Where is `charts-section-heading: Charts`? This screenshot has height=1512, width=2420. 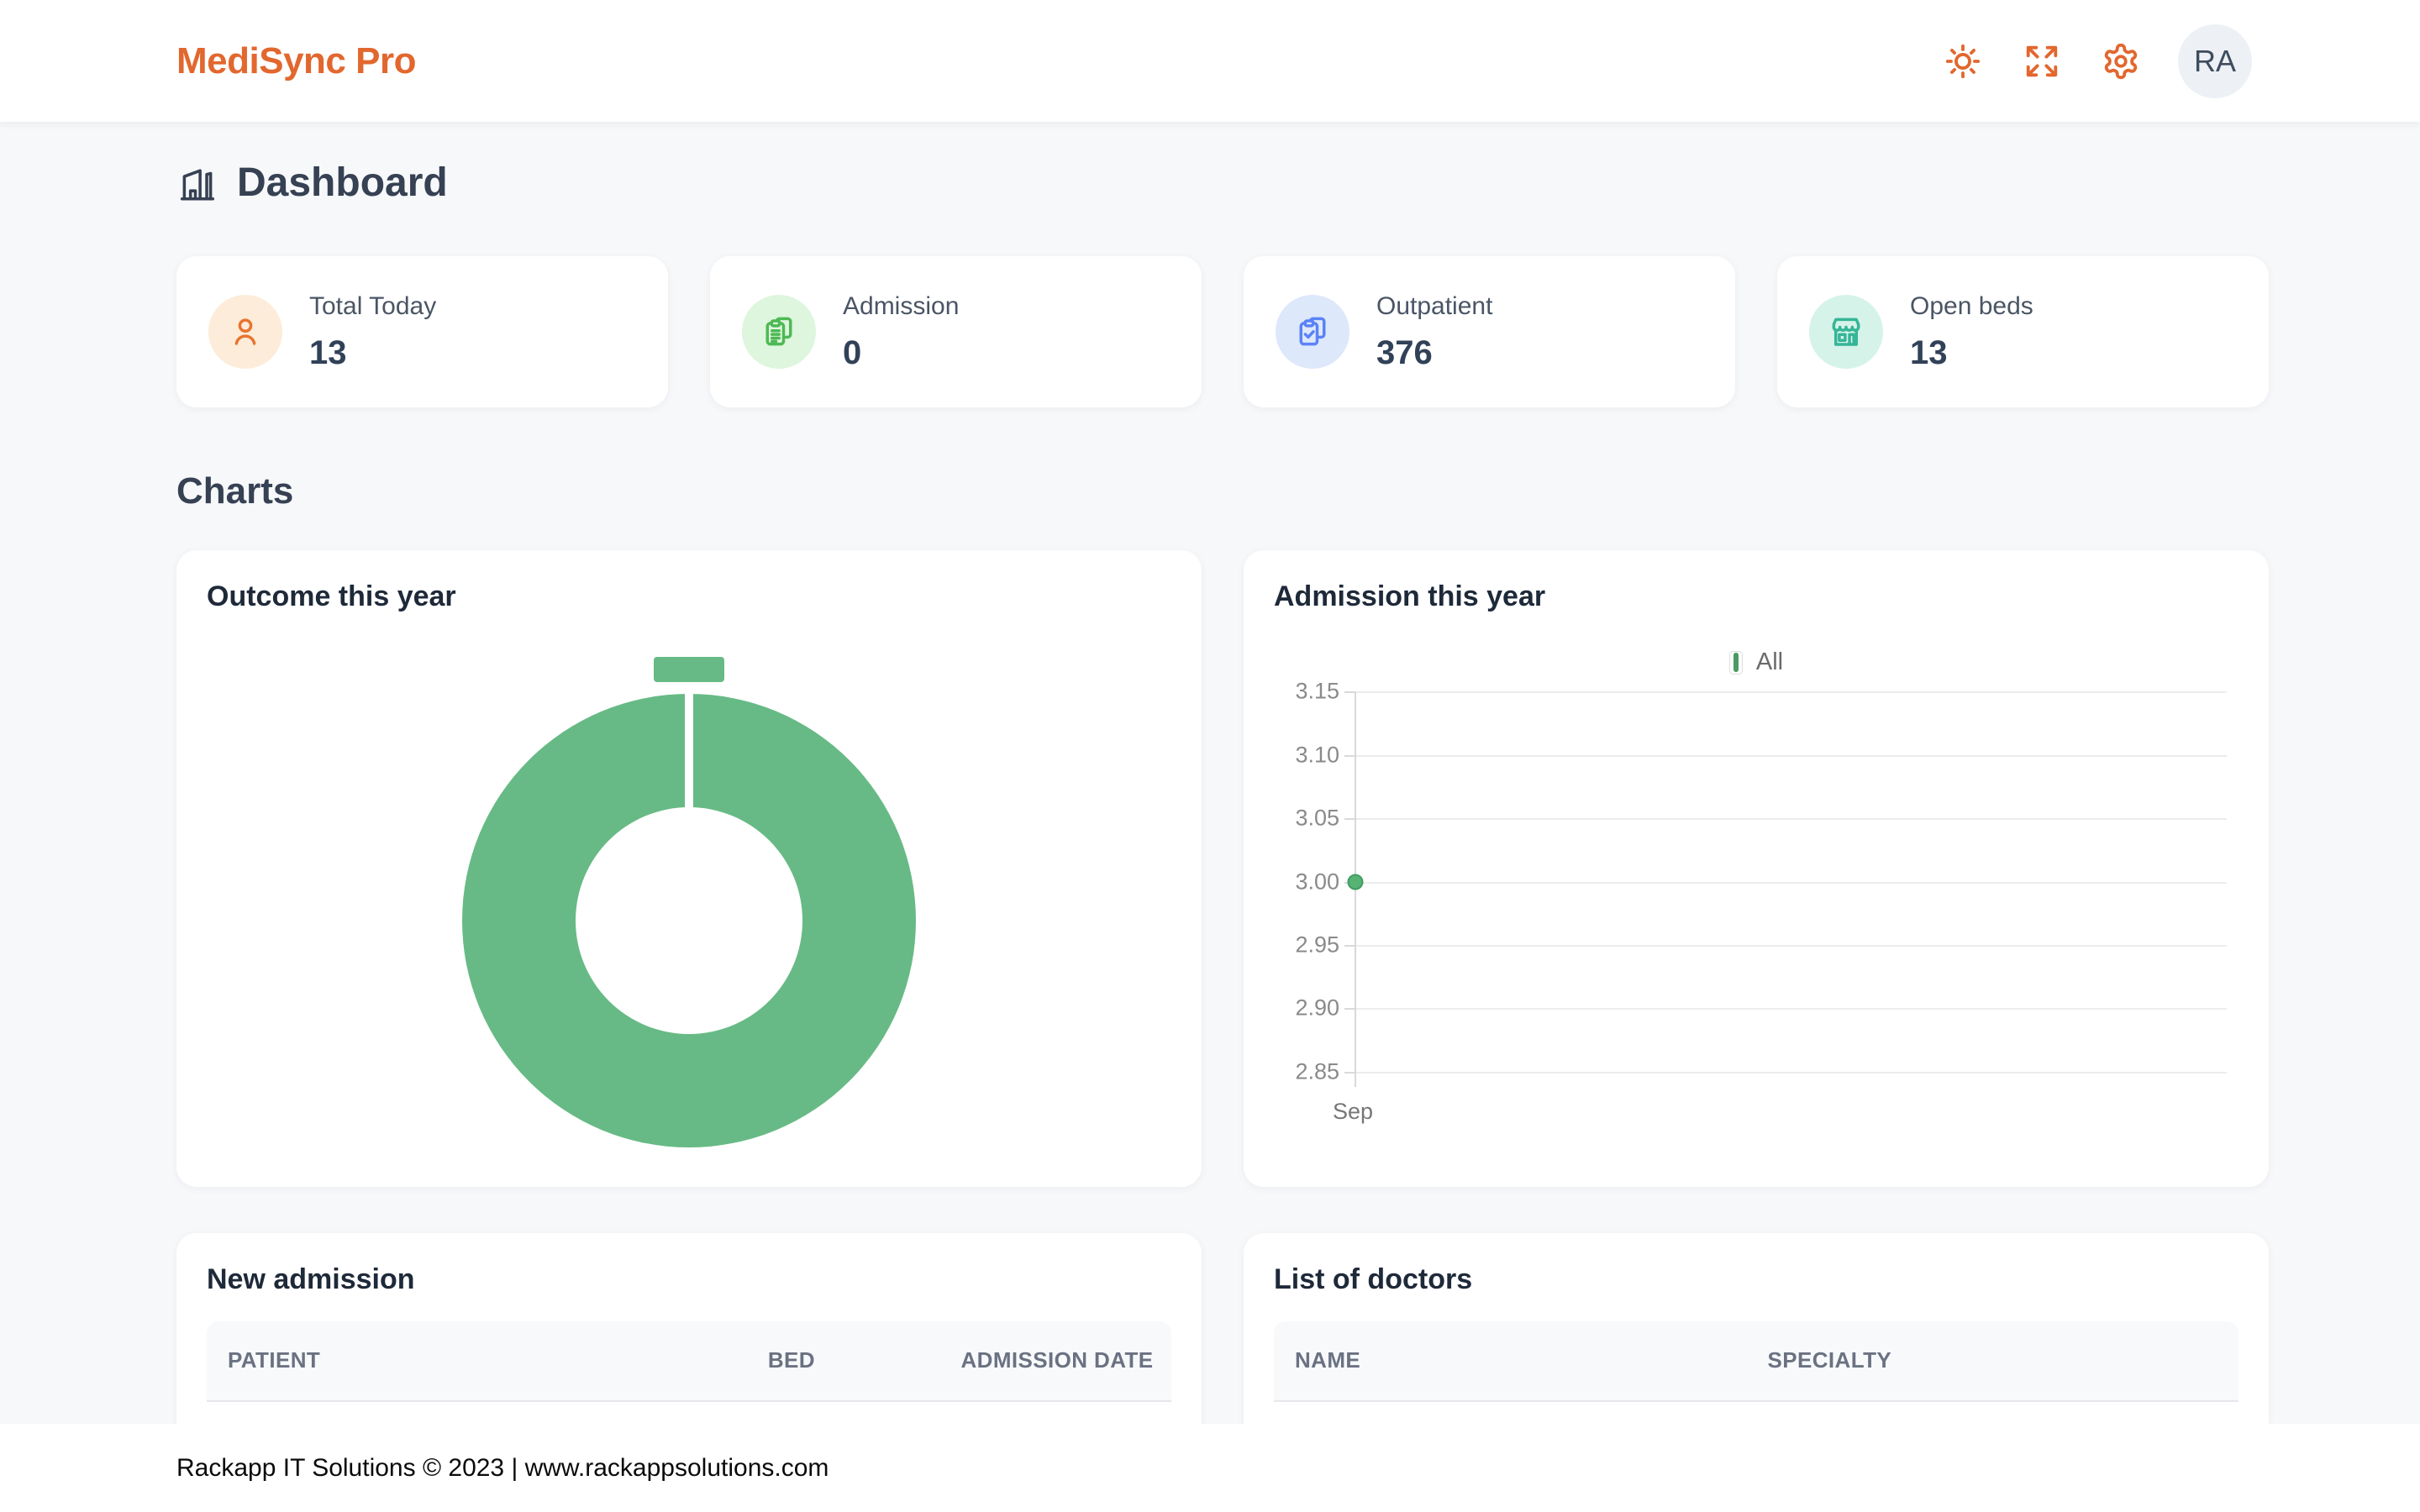 charts-section-heading: Charts is located at coordinates (235, 491).